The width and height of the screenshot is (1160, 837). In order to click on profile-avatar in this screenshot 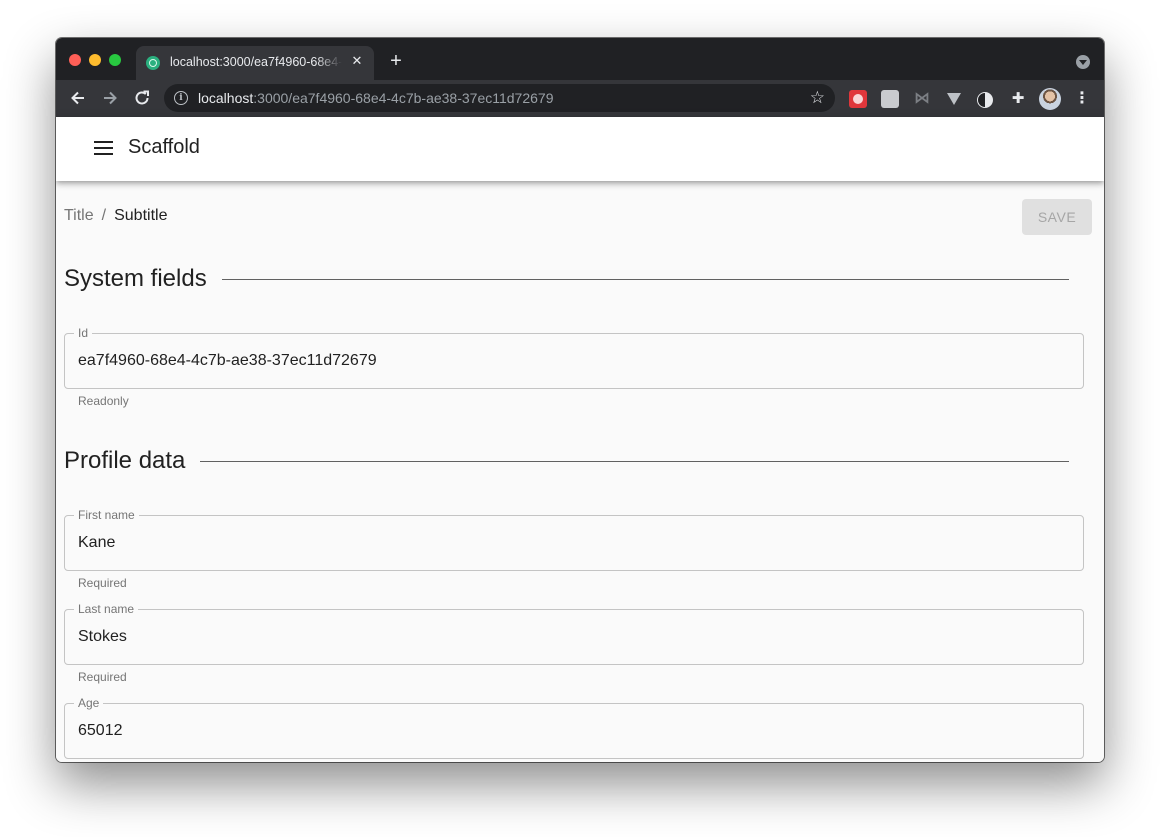, I will do `click(1050, 99)`.